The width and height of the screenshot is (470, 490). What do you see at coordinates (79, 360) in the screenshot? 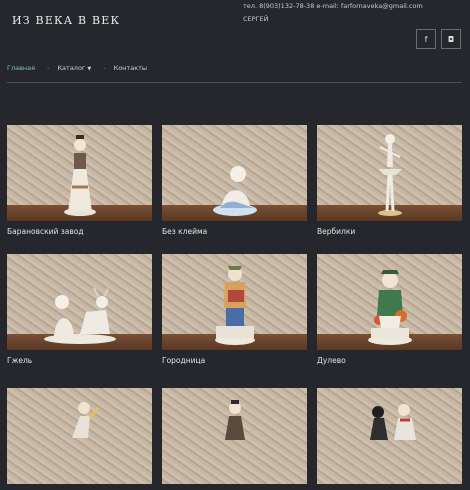
I see `card-caption: Гжель` at bounding box center [79, 360].